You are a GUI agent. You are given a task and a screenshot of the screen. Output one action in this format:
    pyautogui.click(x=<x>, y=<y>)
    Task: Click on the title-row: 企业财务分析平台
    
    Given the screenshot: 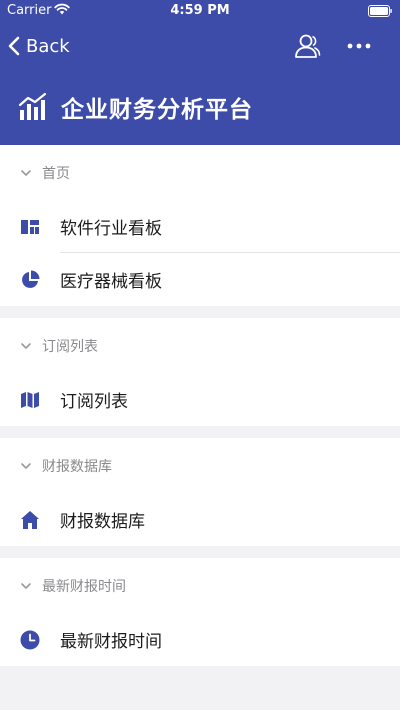 What is the action you would take?
    pyautogui.click(x=135, y=107)
    